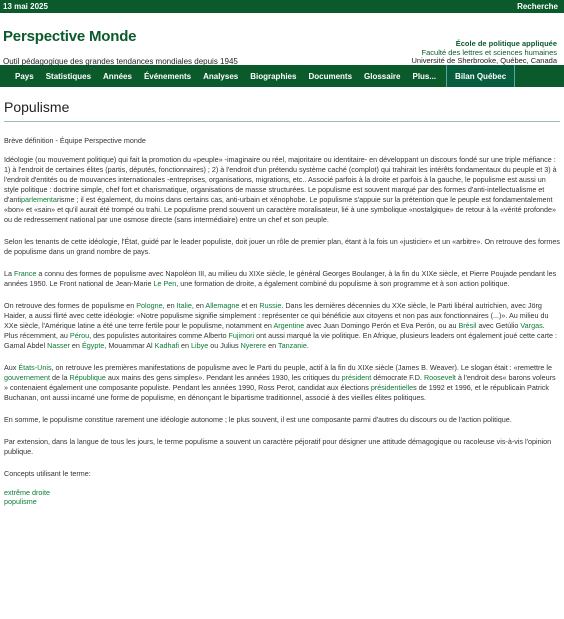 This screenshot has width=564, height=619. Describe the element at coordinates (25, 6) in the screenshot. I see `current-date: 13 mai 2025` at that location.